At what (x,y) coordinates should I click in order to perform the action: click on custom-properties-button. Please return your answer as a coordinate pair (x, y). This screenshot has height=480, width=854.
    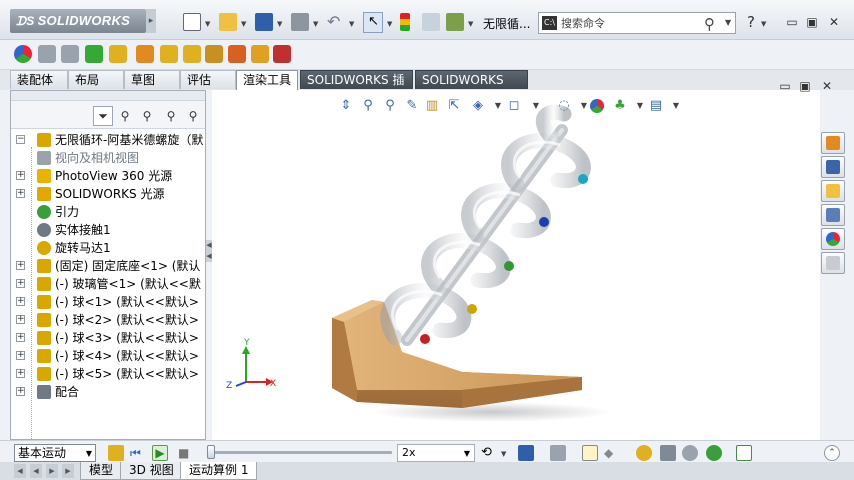
    Looking at the image, I should click on (833, 263).